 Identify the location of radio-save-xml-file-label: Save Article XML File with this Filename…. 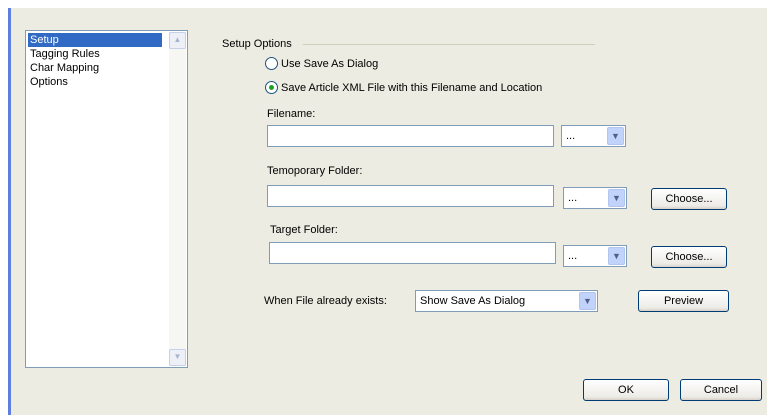
(411, 88).